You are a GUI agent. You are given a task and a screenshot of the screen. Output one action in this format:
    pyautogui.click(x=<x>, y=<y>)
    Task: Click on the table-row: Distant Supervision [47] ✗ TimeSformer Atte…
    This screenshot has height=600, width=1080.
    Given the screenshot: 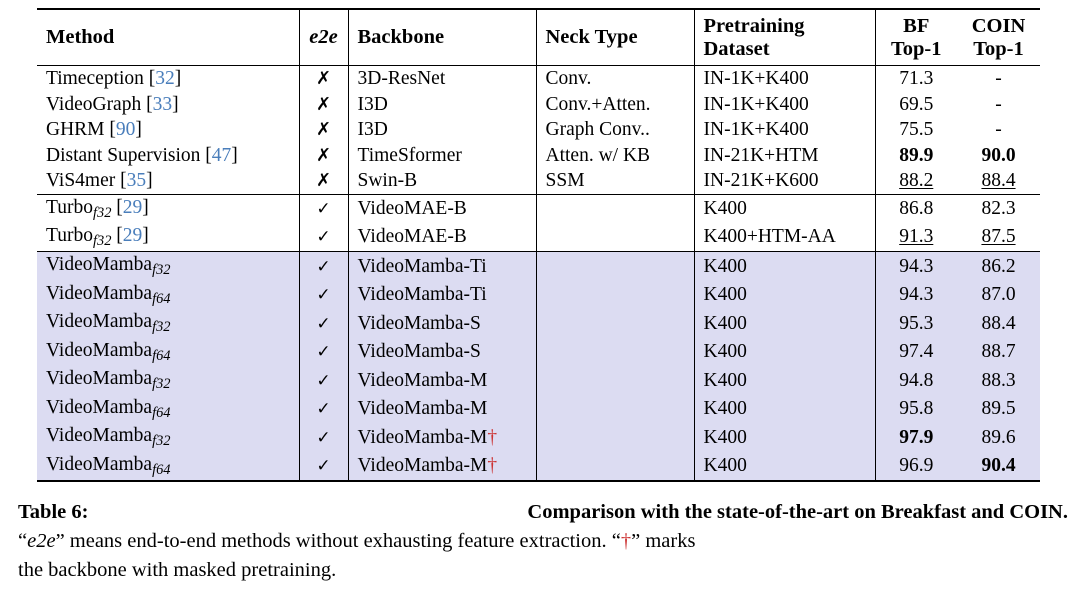 What is the action you would take?
    pyautogui.click(x=538, y=155)
    